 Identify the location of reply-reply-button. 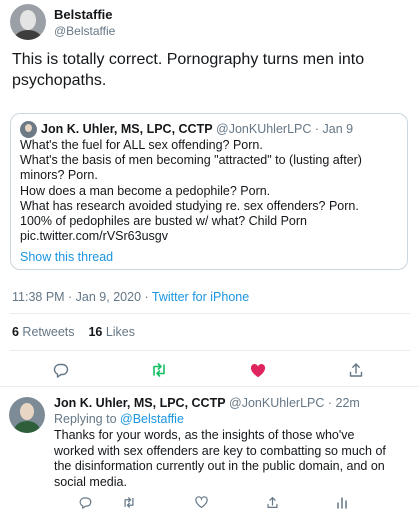
(85, 502).